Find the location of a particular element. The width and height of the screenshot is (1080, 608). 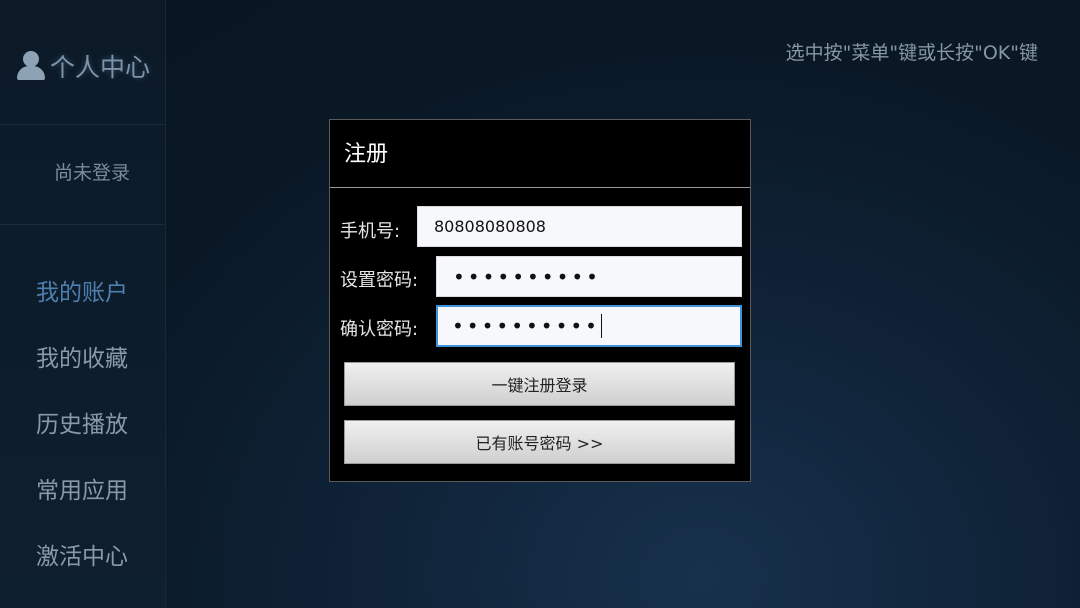

nav-item-common-apps: 常用应用 is located at coordinates (82, 488).